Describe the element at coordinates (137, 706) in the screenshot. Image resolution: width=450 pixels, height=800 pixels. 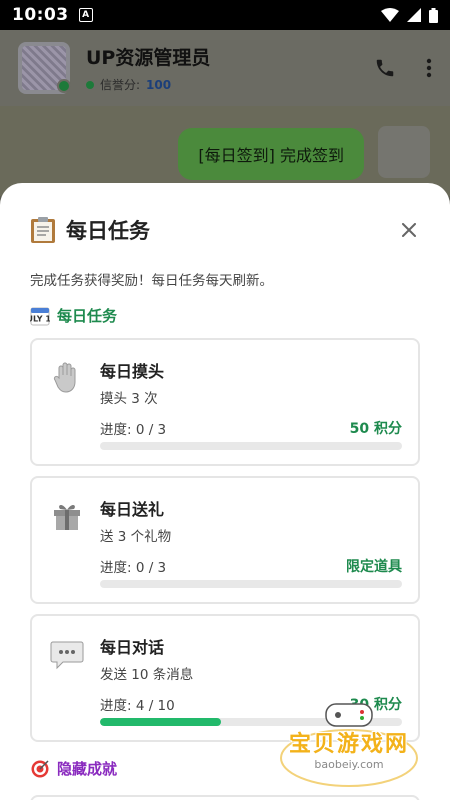
I see `task-progress-text: 进度: 4 / 10` at that location.